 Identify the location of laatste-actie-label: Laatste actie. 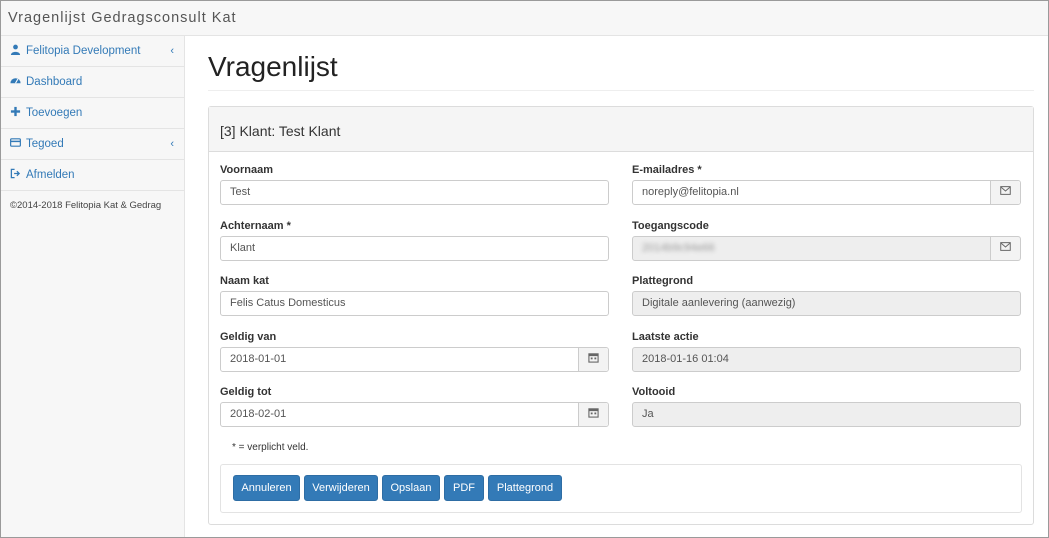
(665, 337).